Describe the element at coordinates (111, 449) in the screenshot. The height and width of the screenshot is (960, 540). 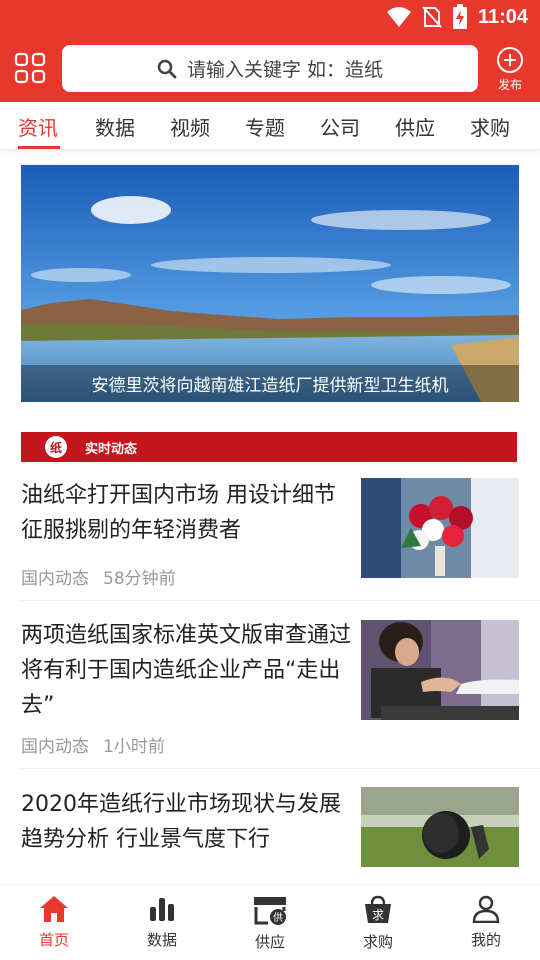
I see `section-title: 实时动态` at that location.